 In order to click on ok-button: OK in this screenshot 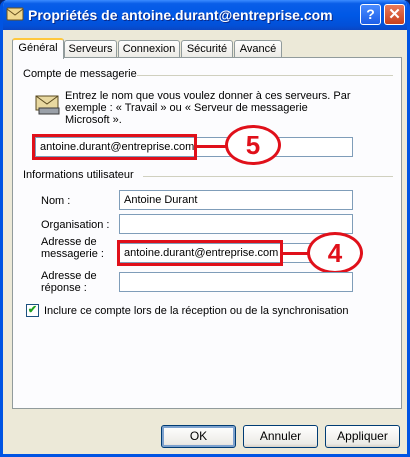, I will do `click(198, 436)`.